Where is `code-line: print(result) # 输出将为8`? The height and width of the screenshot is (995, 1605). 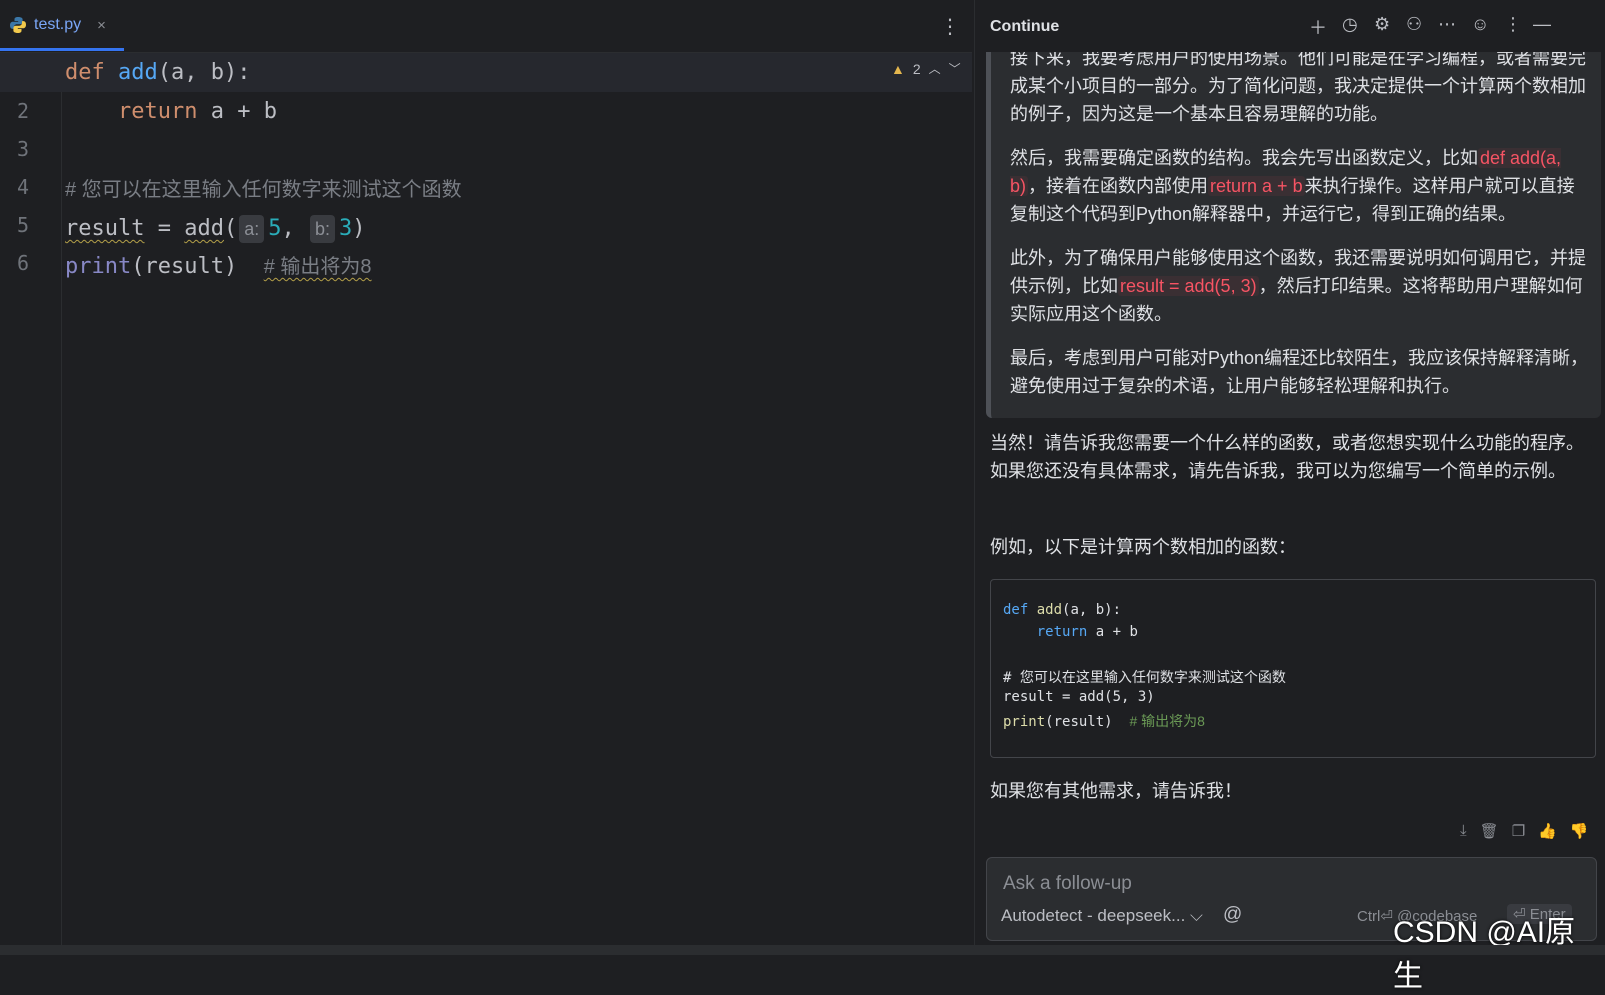
code-line: print(result) # 输出将为8 is located at coordinates (1104, 721).